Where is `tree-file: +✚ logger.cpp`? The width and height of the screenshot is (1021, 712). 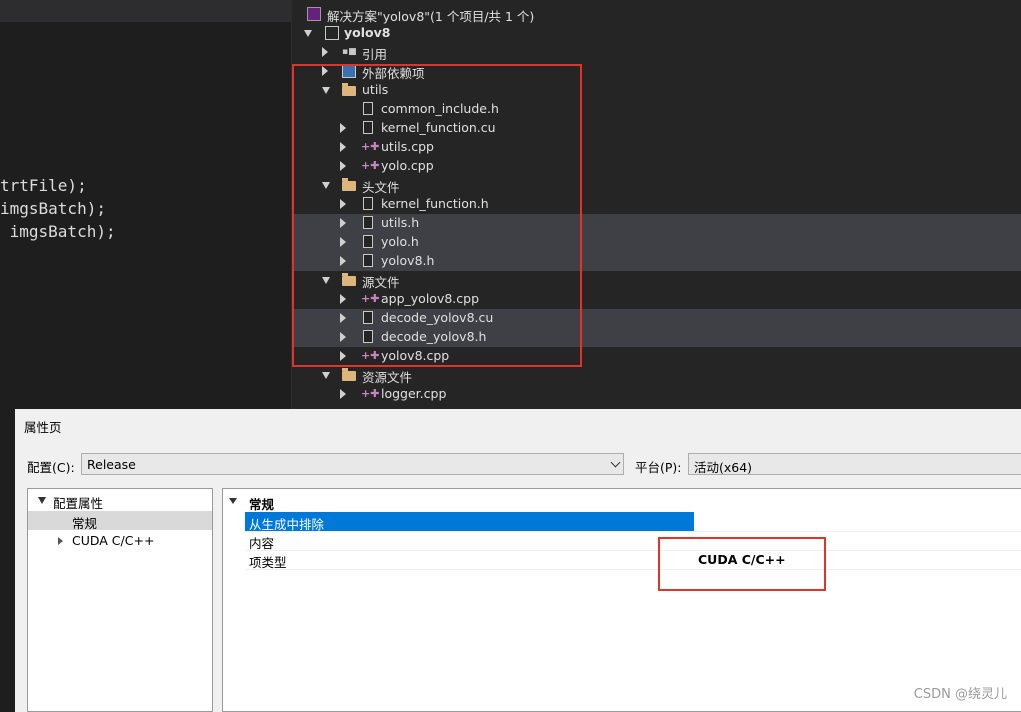 tree-file: +✚ logger.cpp is located at coordinates (656, 394).